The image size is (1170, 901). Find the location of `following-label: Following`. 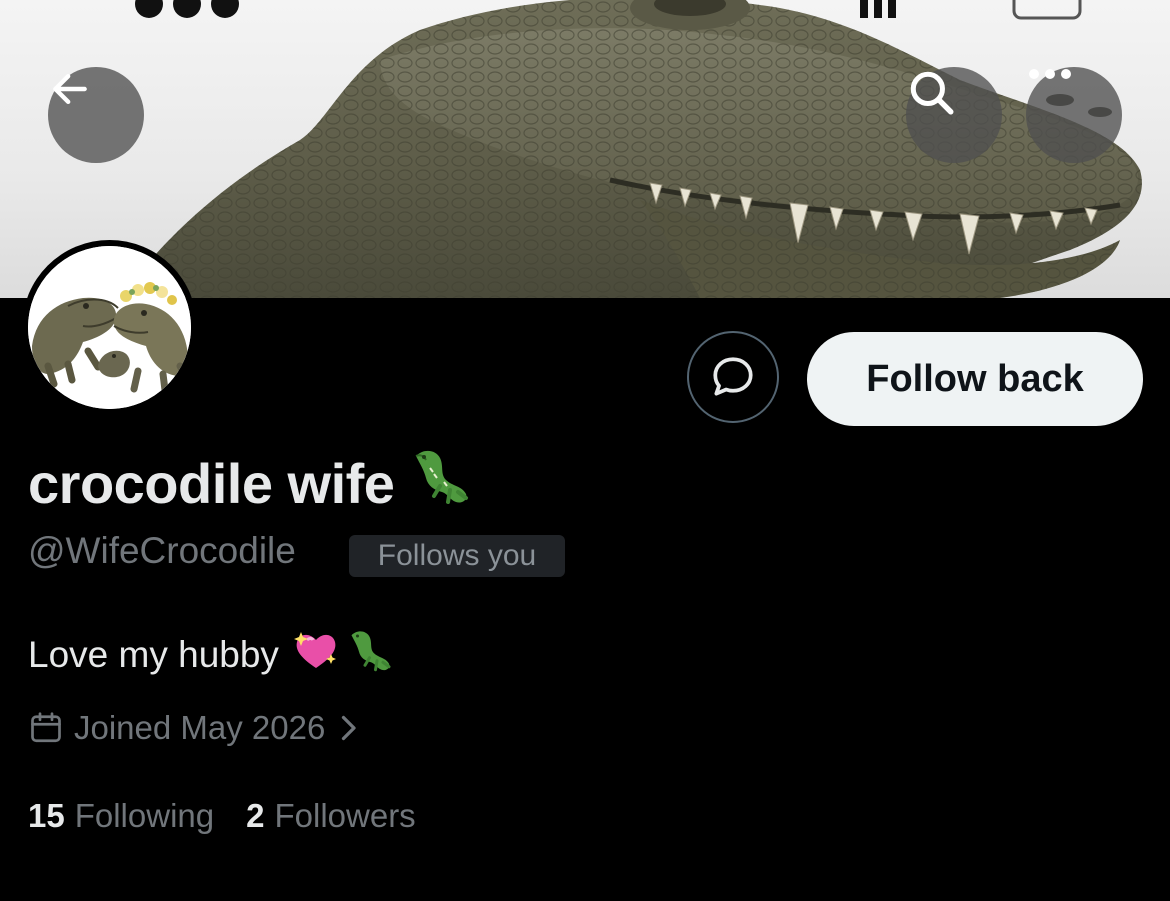

following-label: Following is located at coordinates (144, 815).